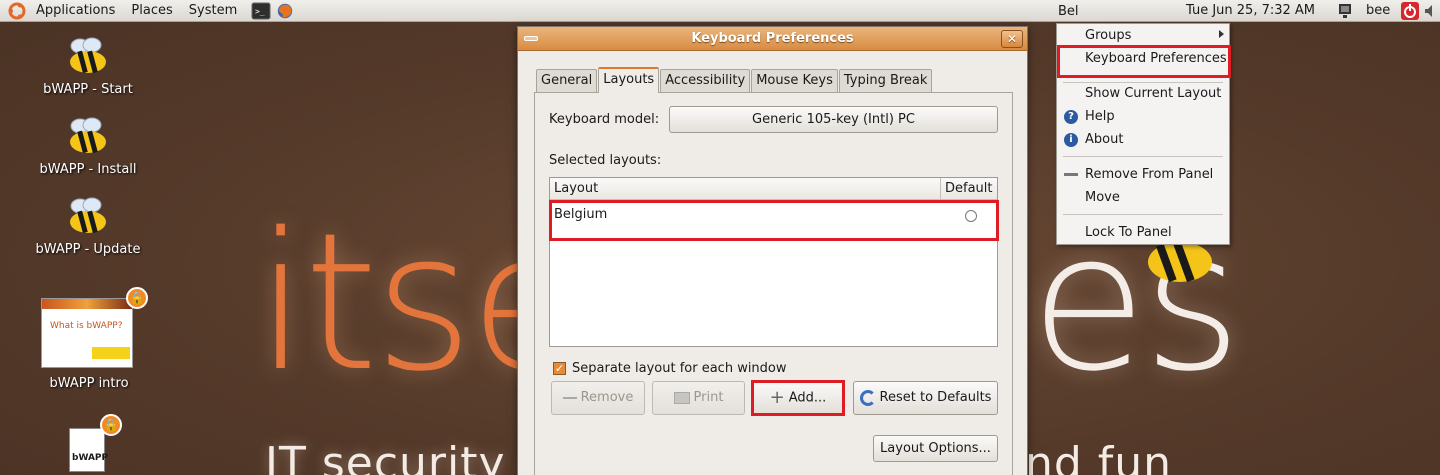  Describe the element at coordinates (1345, 11) in the screenshot. I see `network-icon` at that location.